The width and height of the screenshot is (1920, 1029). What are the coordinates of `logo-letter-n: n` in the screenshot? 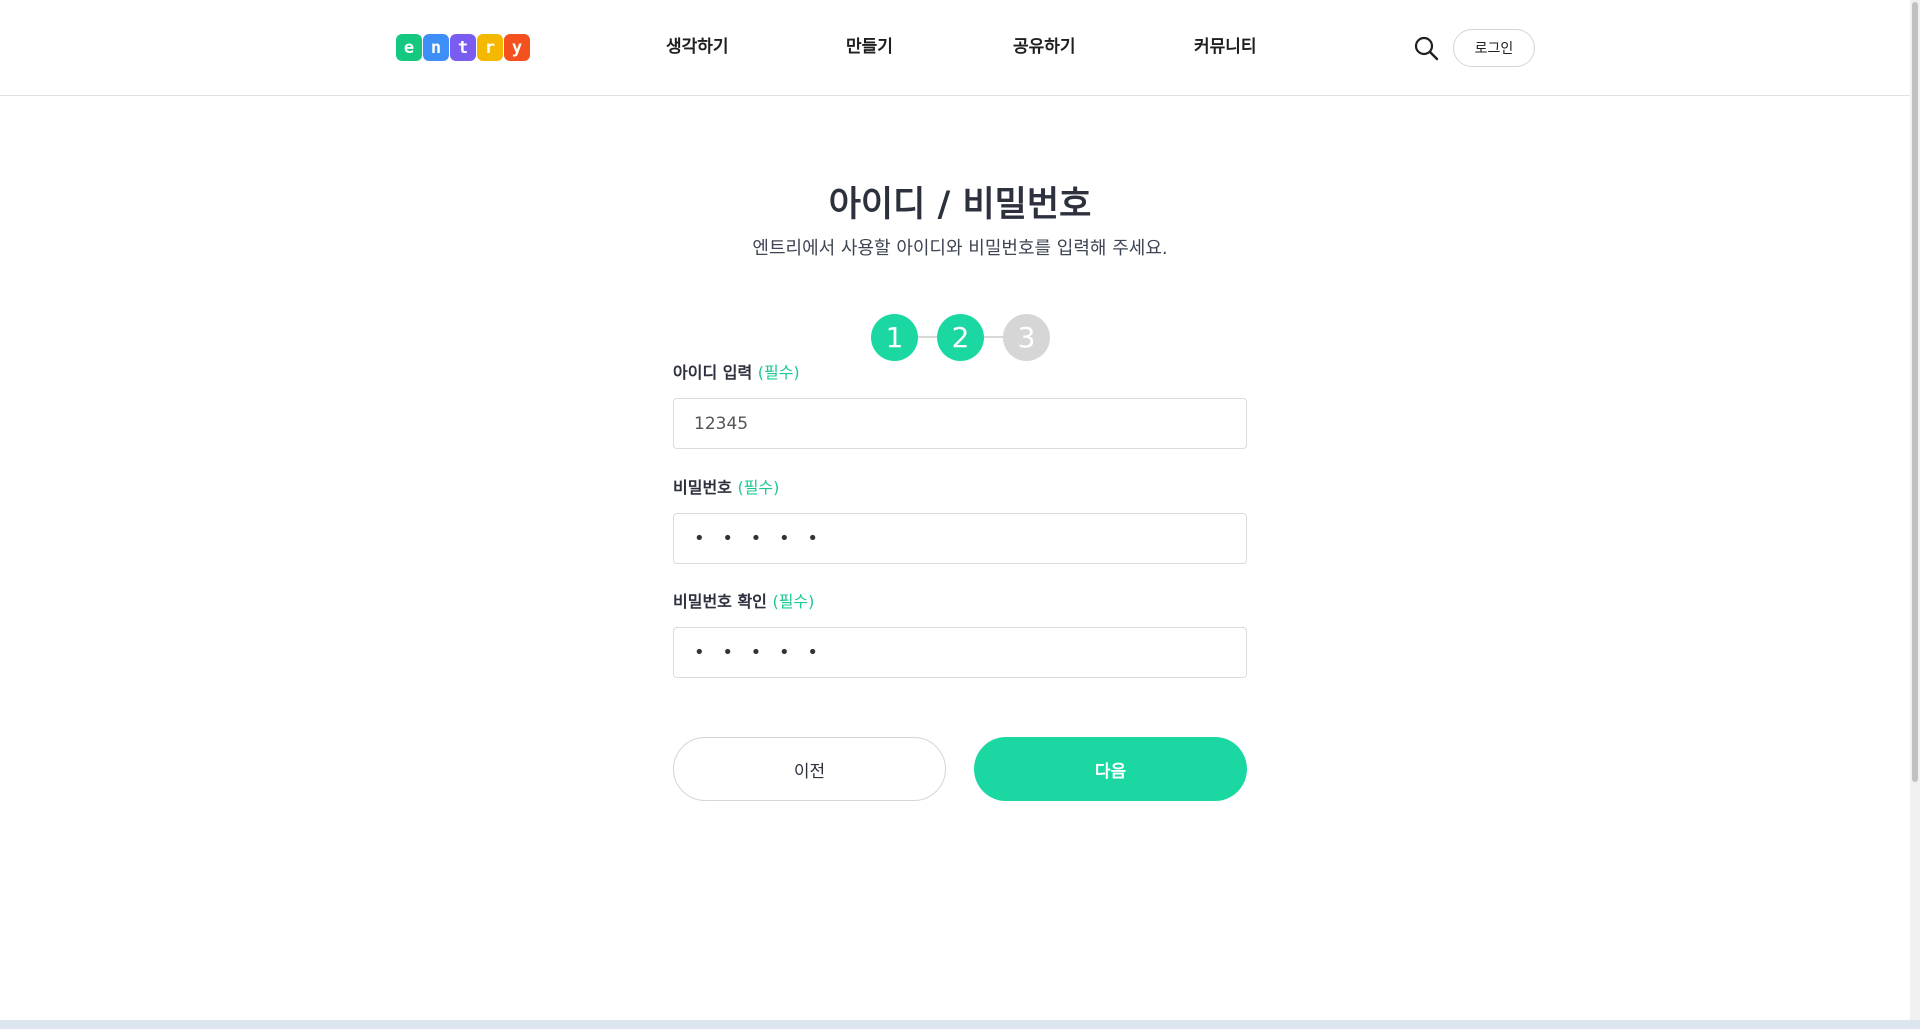 It's located at (436, 47).